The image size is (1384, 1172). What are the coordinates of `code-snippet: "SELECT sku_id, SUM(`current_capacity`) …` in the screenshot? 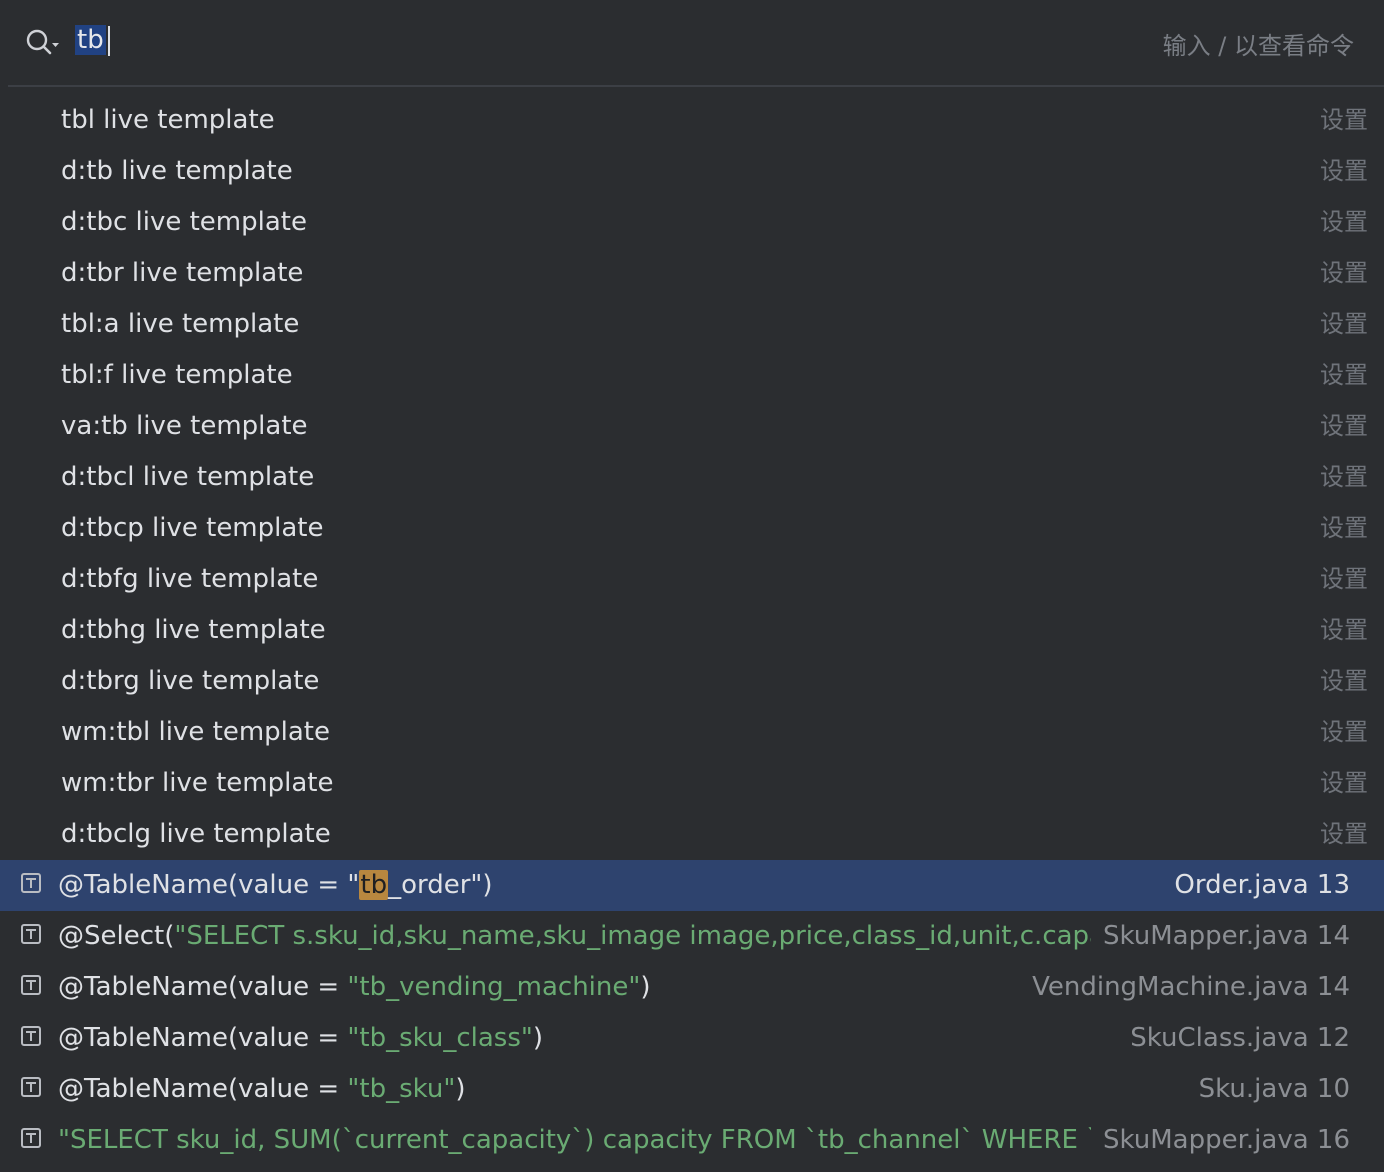 It's located at (580, 1140).